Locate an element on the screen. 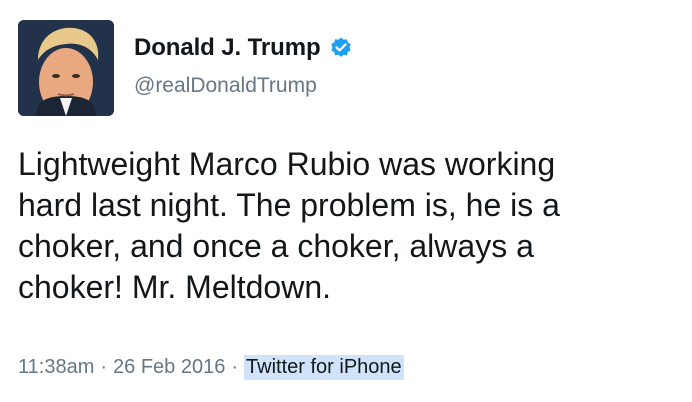  avatar is located at coordinates (66, 68).